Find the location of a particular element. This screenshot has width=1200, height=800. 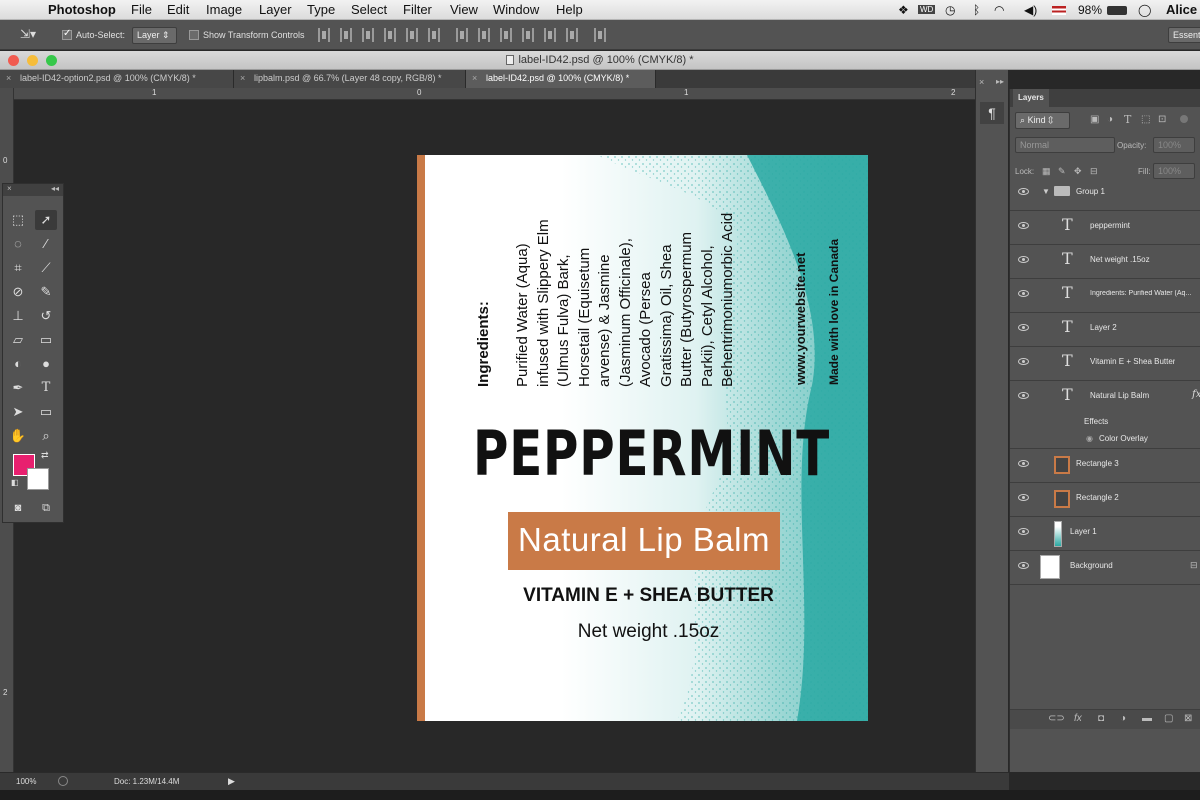

distribute-left-icon is located at coordinates (528, 35).